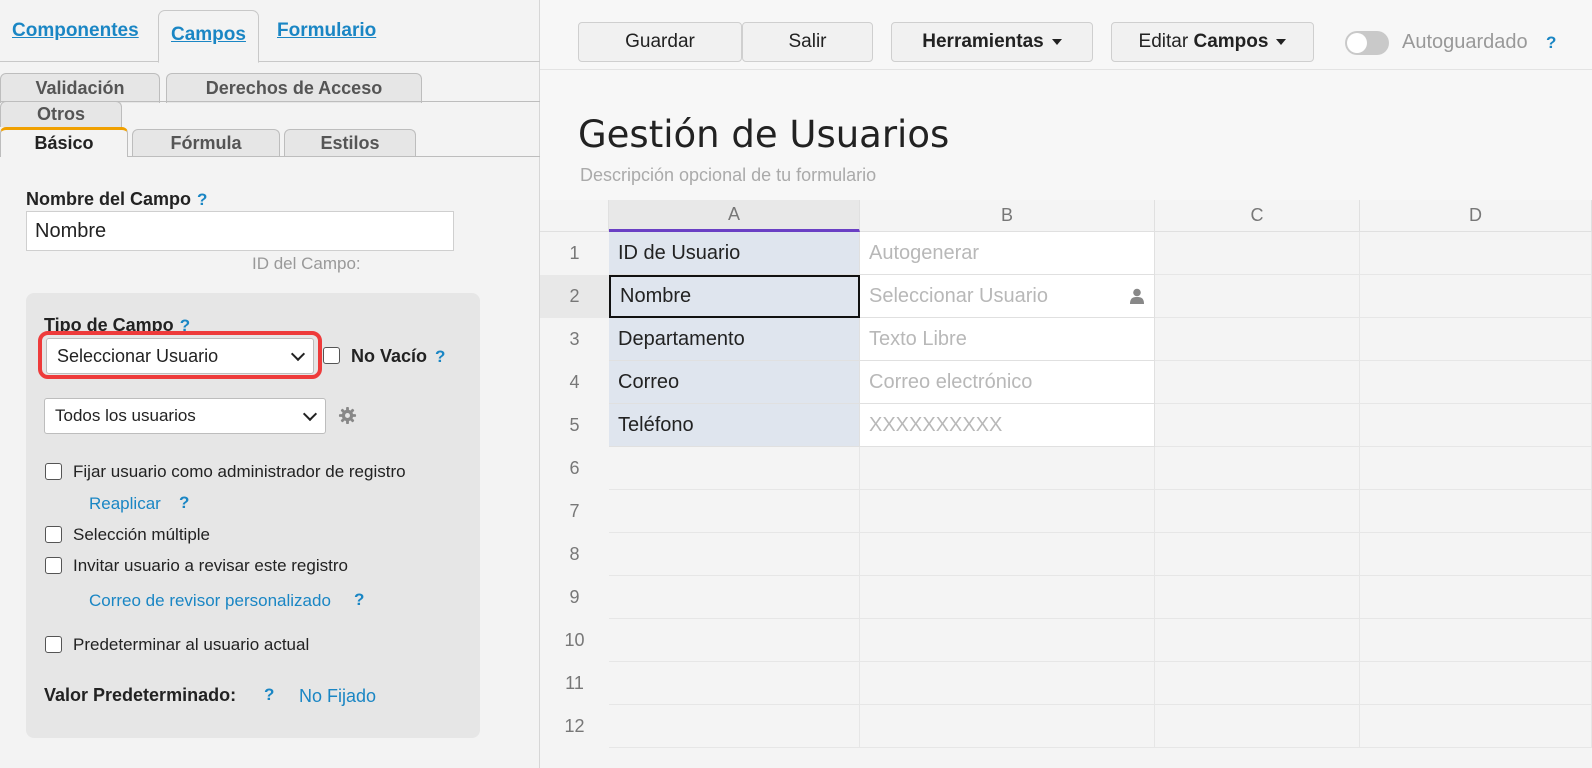 The height and width of the screenshot is (768, 1592). Describe the element at coordinates (807, 42) in the screenshot. I see `exit-button: Salir` at that location.